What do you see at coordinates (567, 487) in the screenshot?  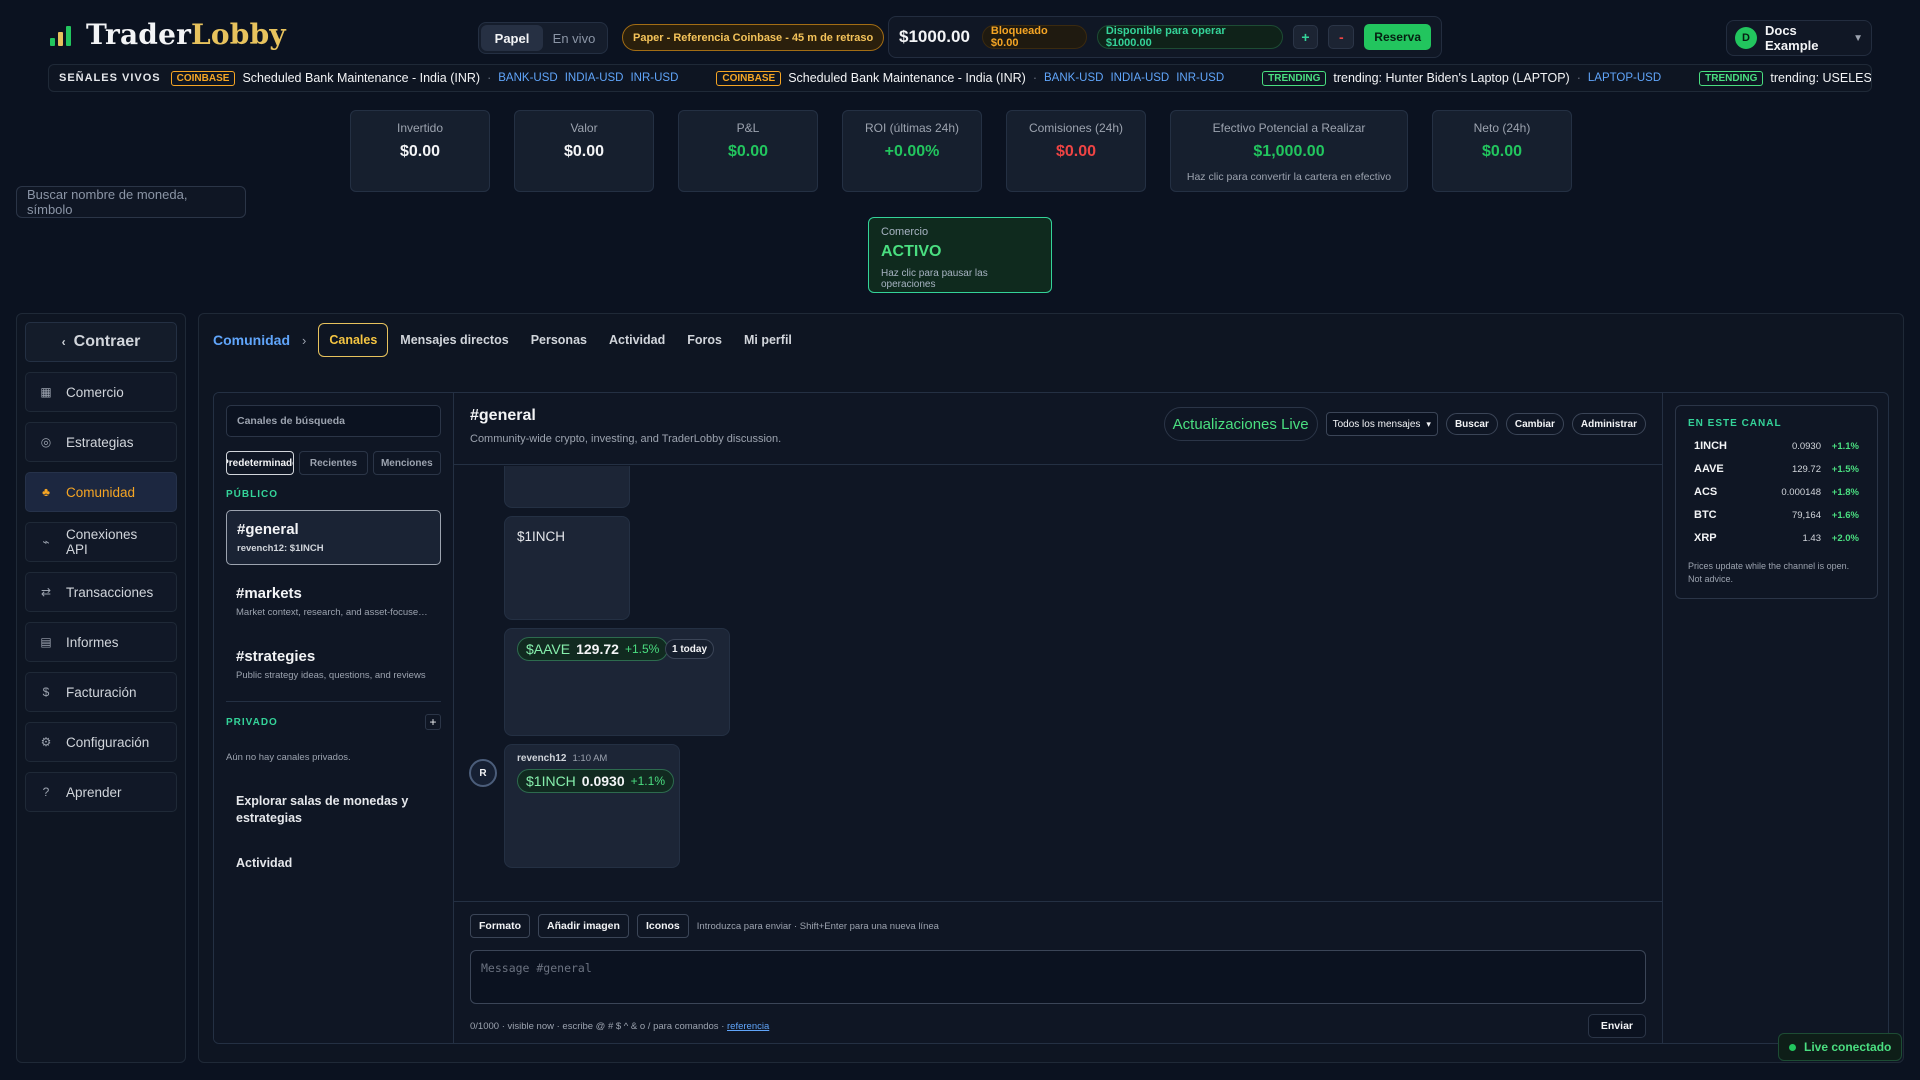 I see `message-card` at bounding box center [567, 487].